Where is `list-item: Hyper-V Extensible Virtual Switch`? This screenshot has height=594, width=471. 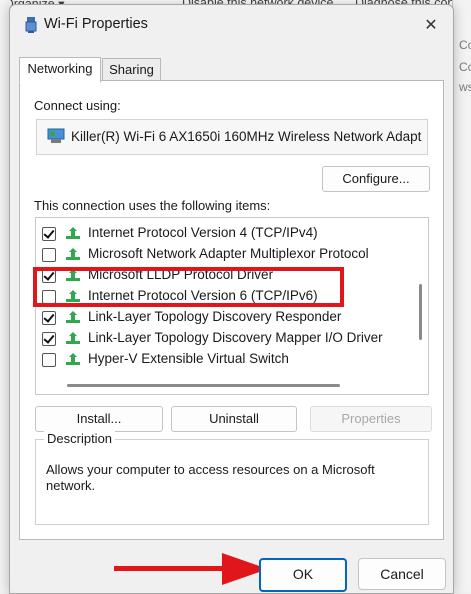 list-item: Hyper-V Extensible Virtual Switch is located at coordinates (223, 359).